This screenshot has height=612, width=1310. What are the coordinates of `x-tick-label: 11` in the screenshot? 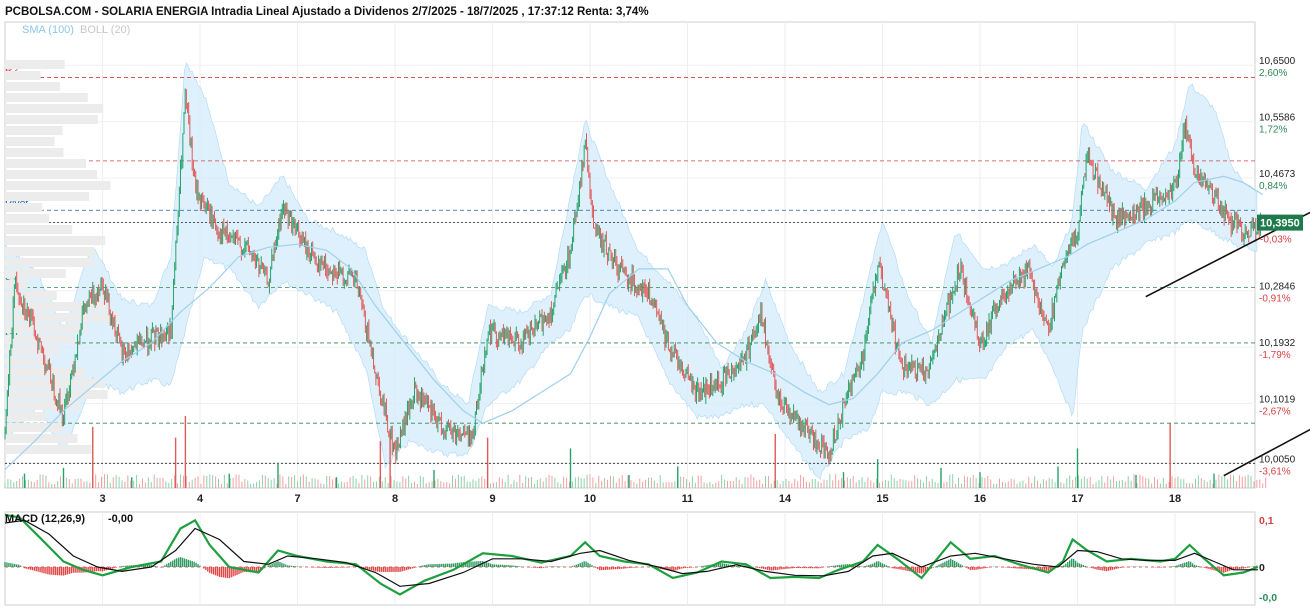 It's located at (688, 499).